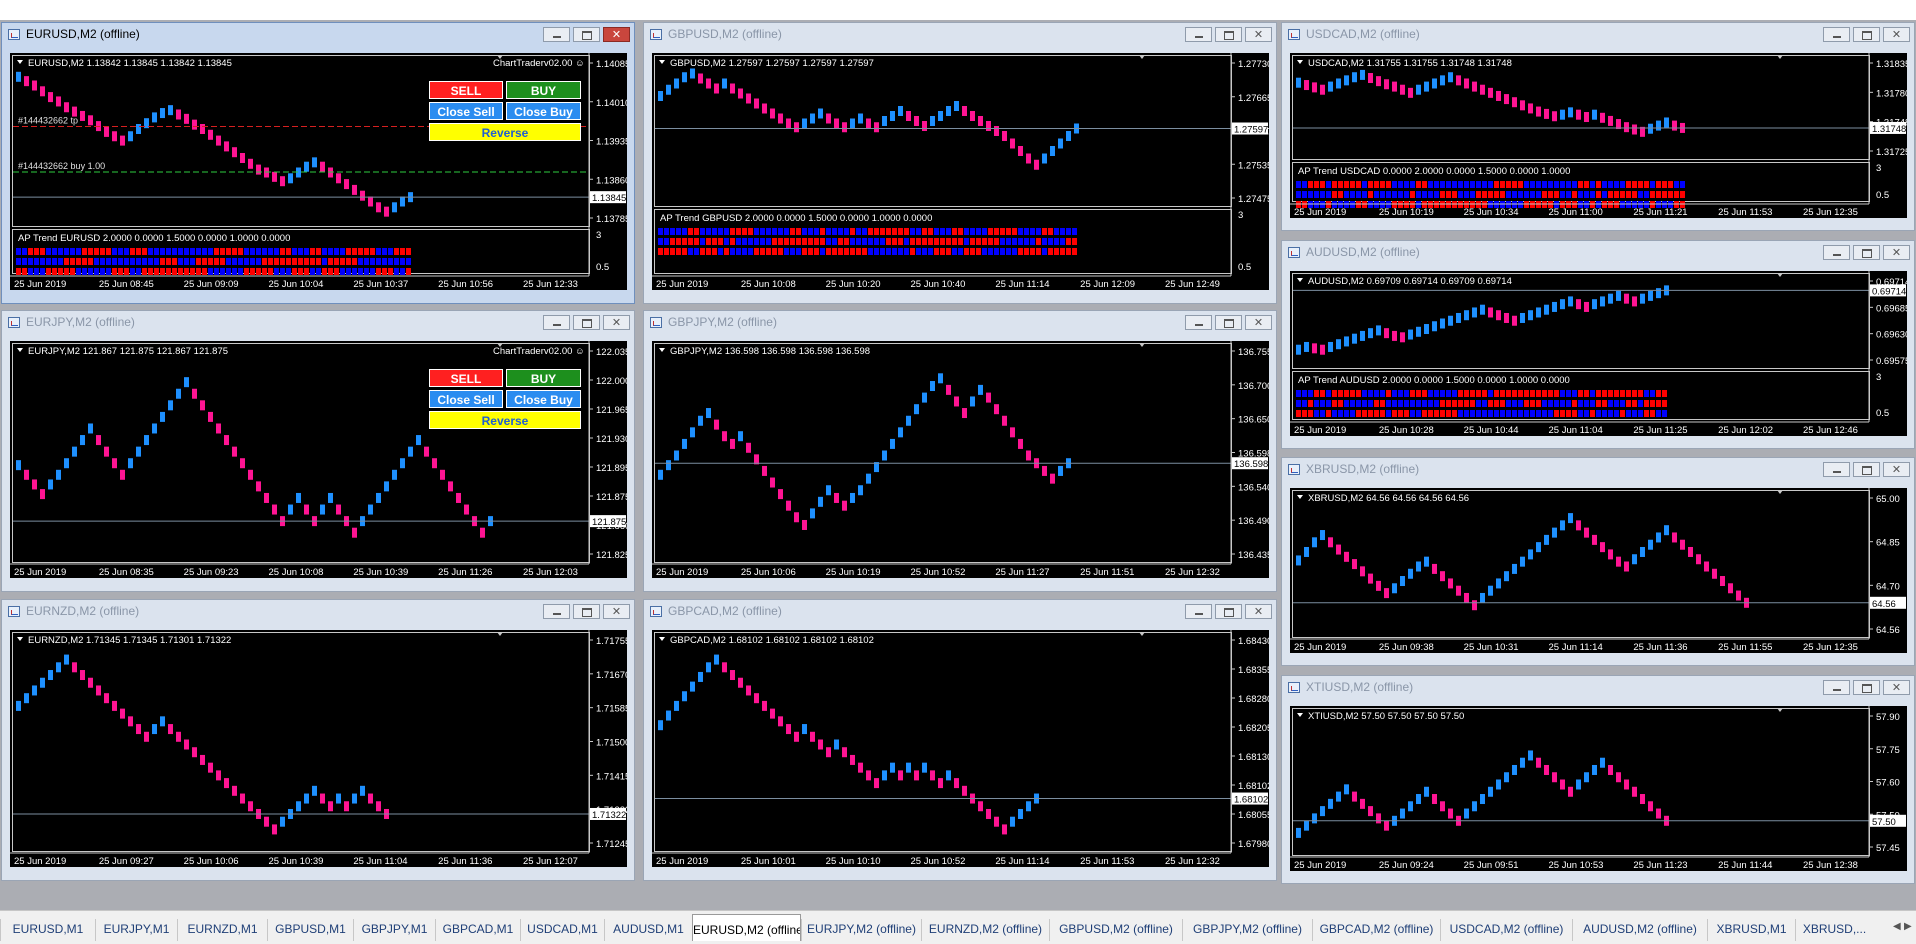 The height and width of the screenshot is (944, 1916). Describe the element at coordinates (47, 930) in the screenshot. I see `chart-tab: EURUSD,M1` at that location.